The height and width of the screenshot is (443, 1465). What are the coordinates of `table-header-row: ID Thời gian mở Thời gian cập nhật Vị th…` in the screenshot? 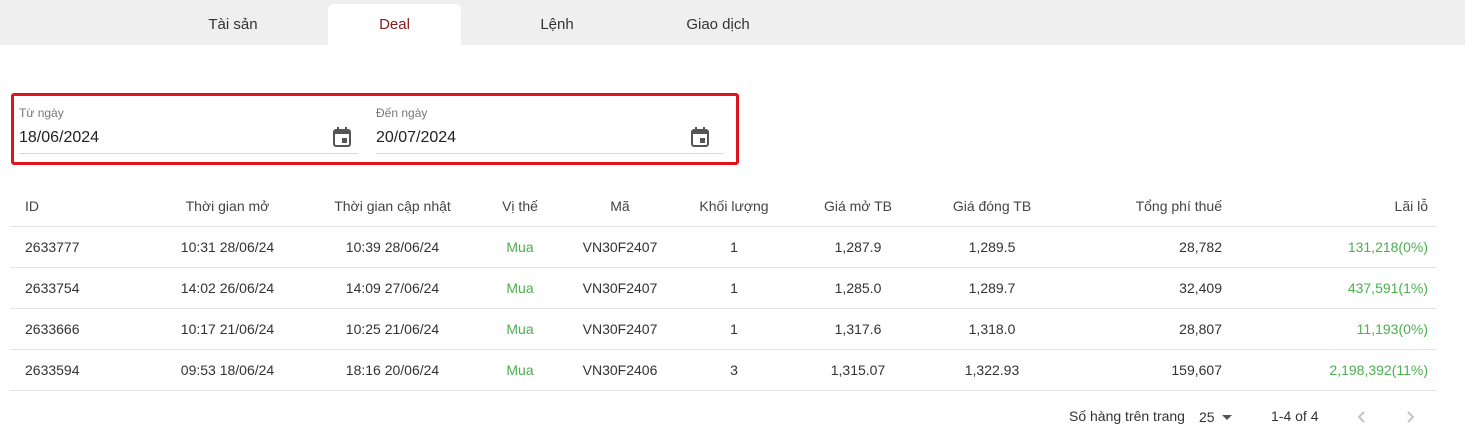 It's located at (723, 206).